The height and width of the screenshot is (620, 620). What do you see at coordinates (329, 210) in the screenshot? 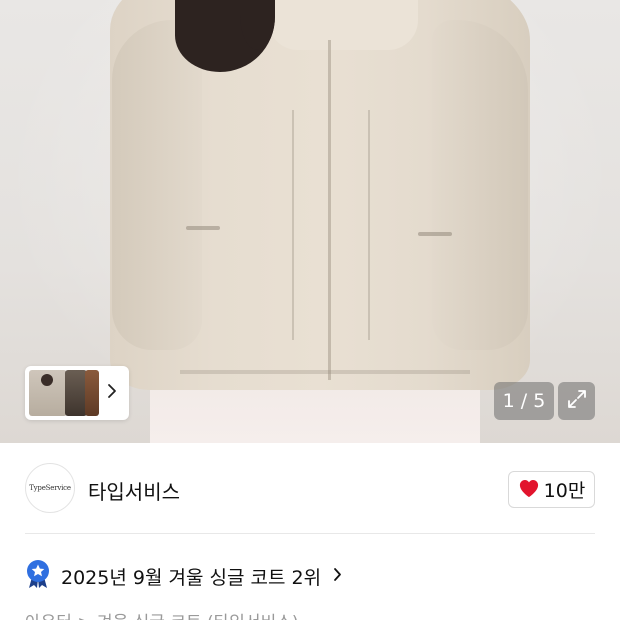
I see `coat-placket` at bounding box center [329, 210].